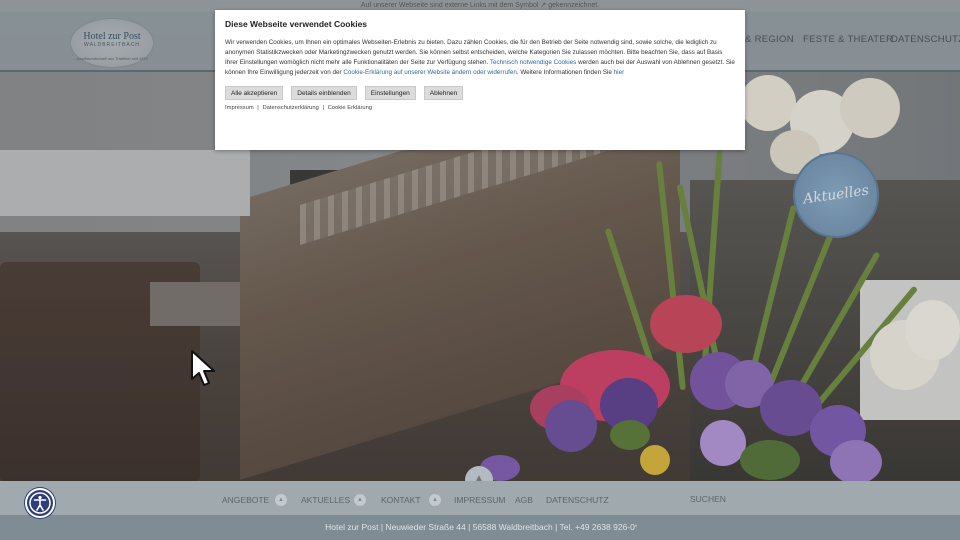 This screenshot has width=960, height=540. What do you see at coordinates (443, 93) in the screenshot?
I see `reject-button: Ablehnen` at bounding box center [443, 93].